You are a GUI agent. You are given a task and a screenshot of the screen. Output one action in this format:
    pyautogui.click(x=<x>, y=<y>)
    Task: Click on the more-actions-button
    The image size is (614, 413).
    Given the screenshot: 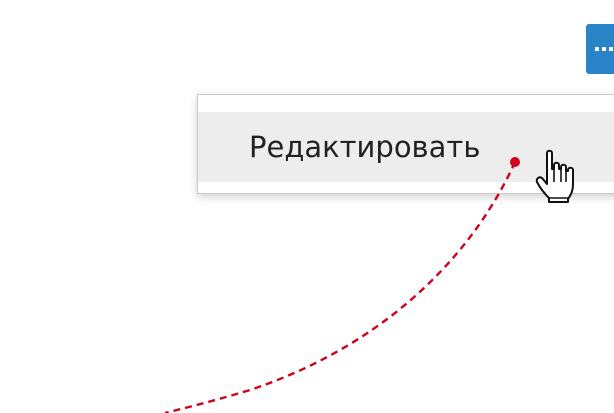 What is the action you would take?
    pyautogui.click(x=600, y=49)
    